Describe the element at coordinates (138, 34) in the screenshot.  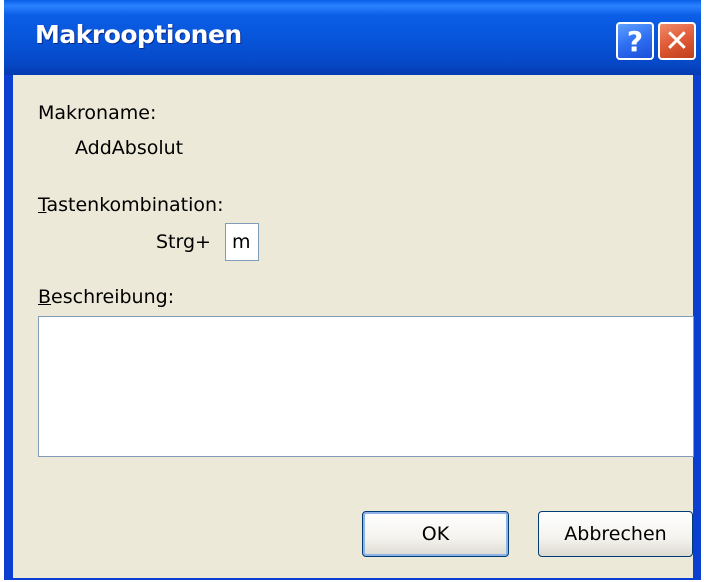
I see `dialog-title: Makrooptionen` at that location.